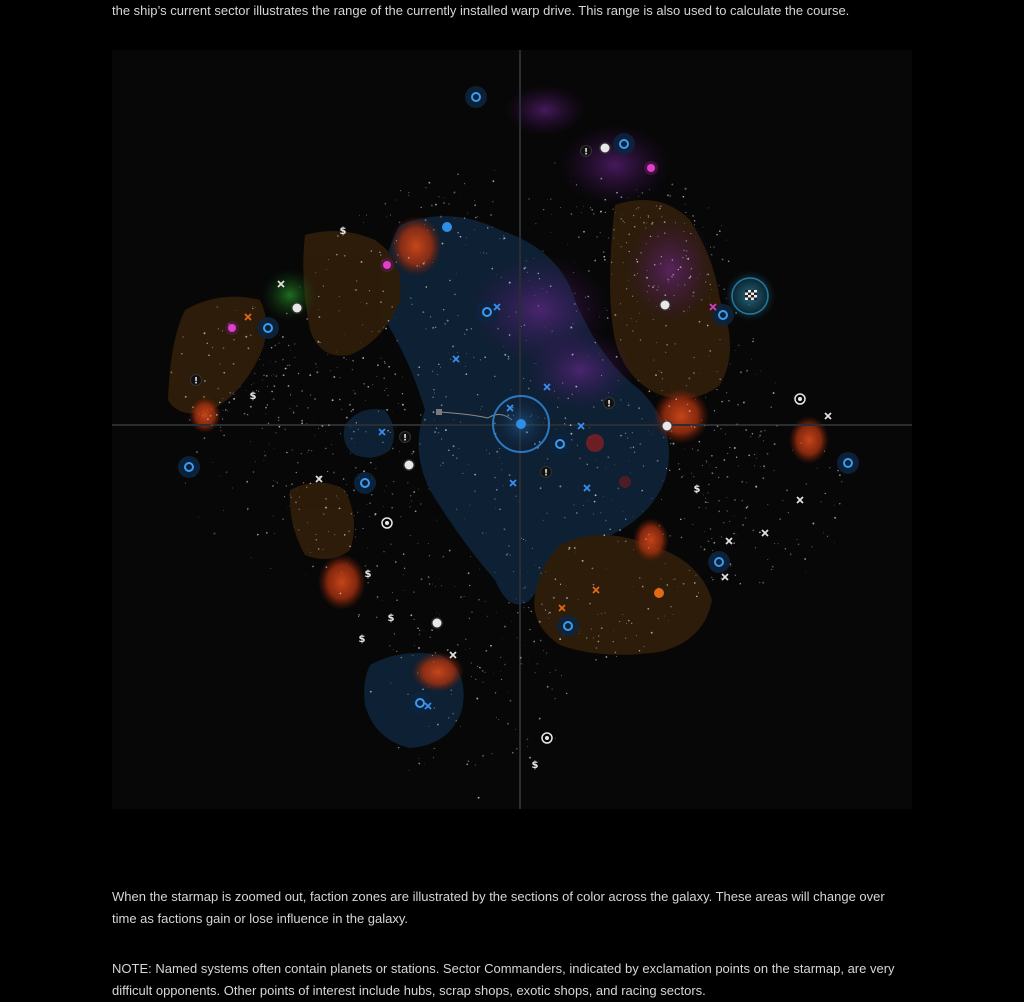  What do you see at coordinates (751, 295) in the screenshot?
I see `checkered-flag-icon` at bounding box center [751, 295].